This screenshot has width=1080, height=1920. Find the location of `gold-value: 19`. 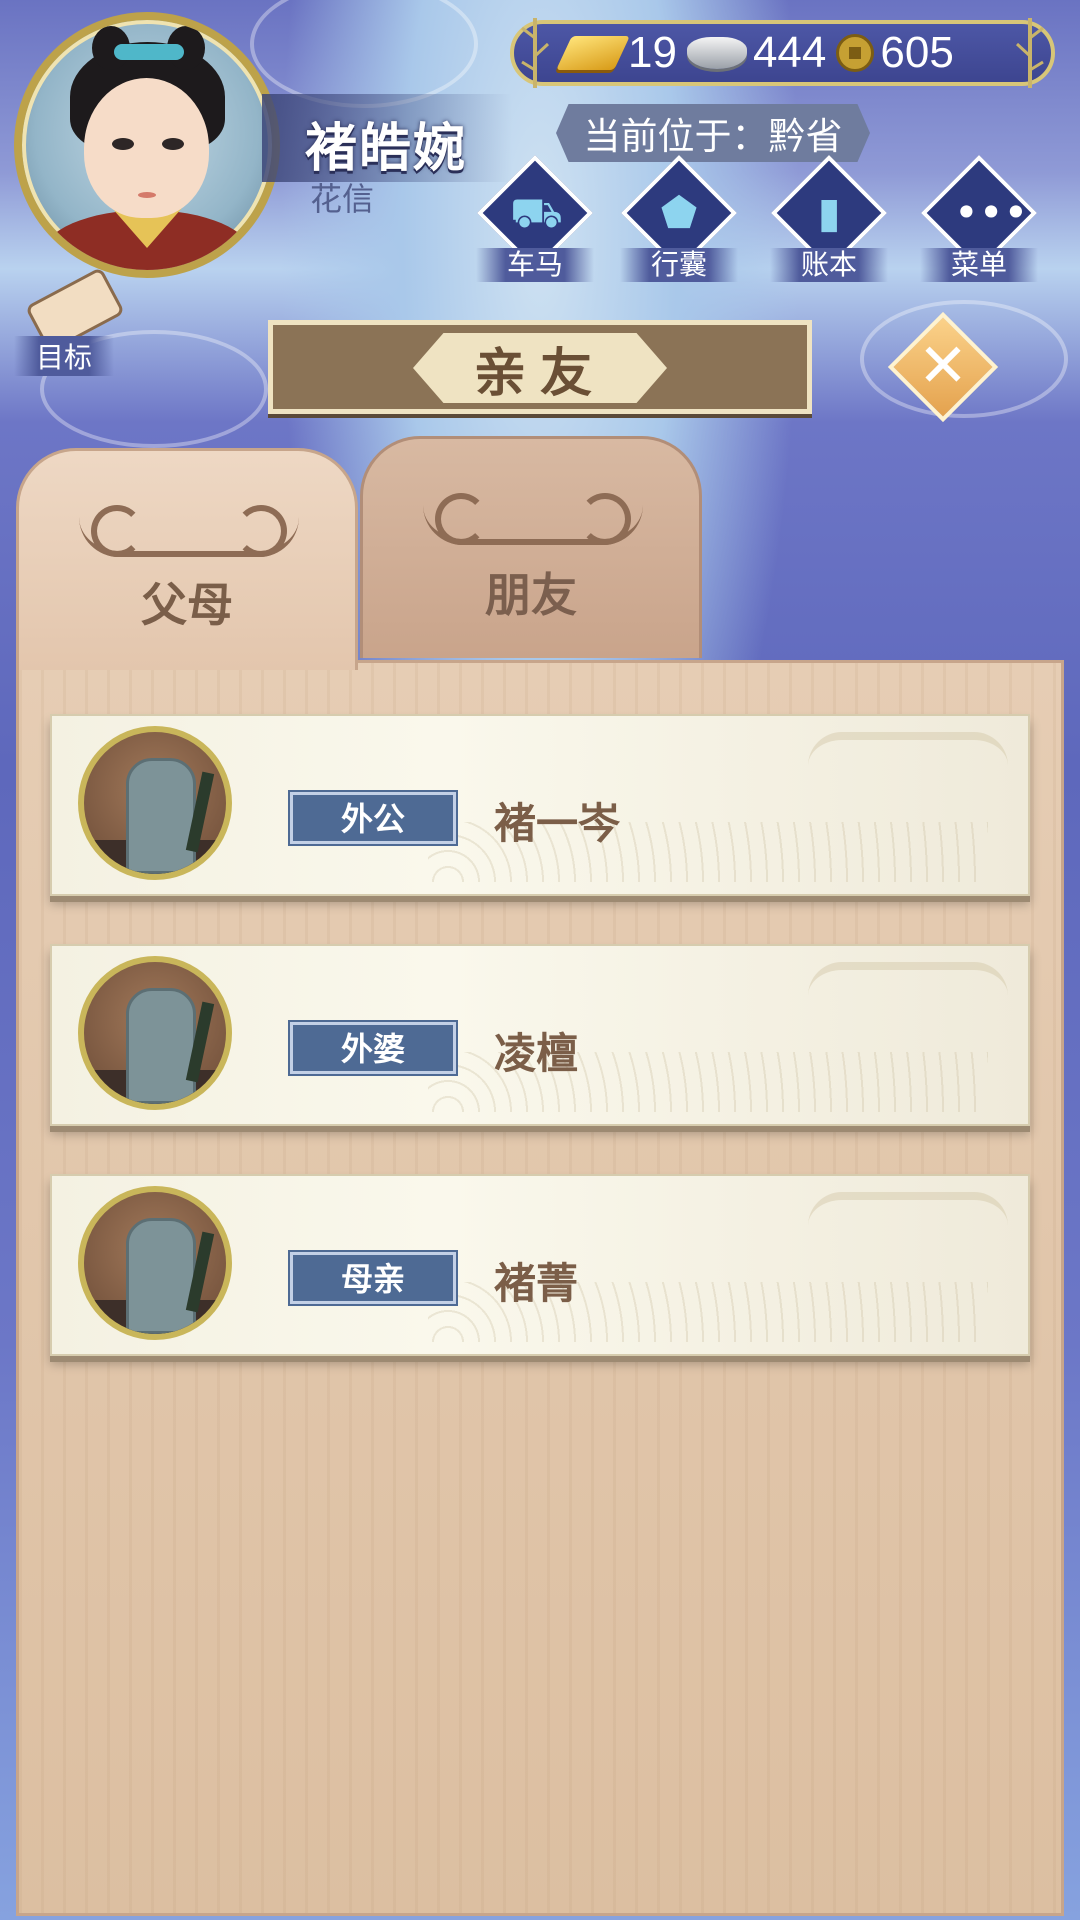

gold-value: 19 is located at coordinates (652, 52).